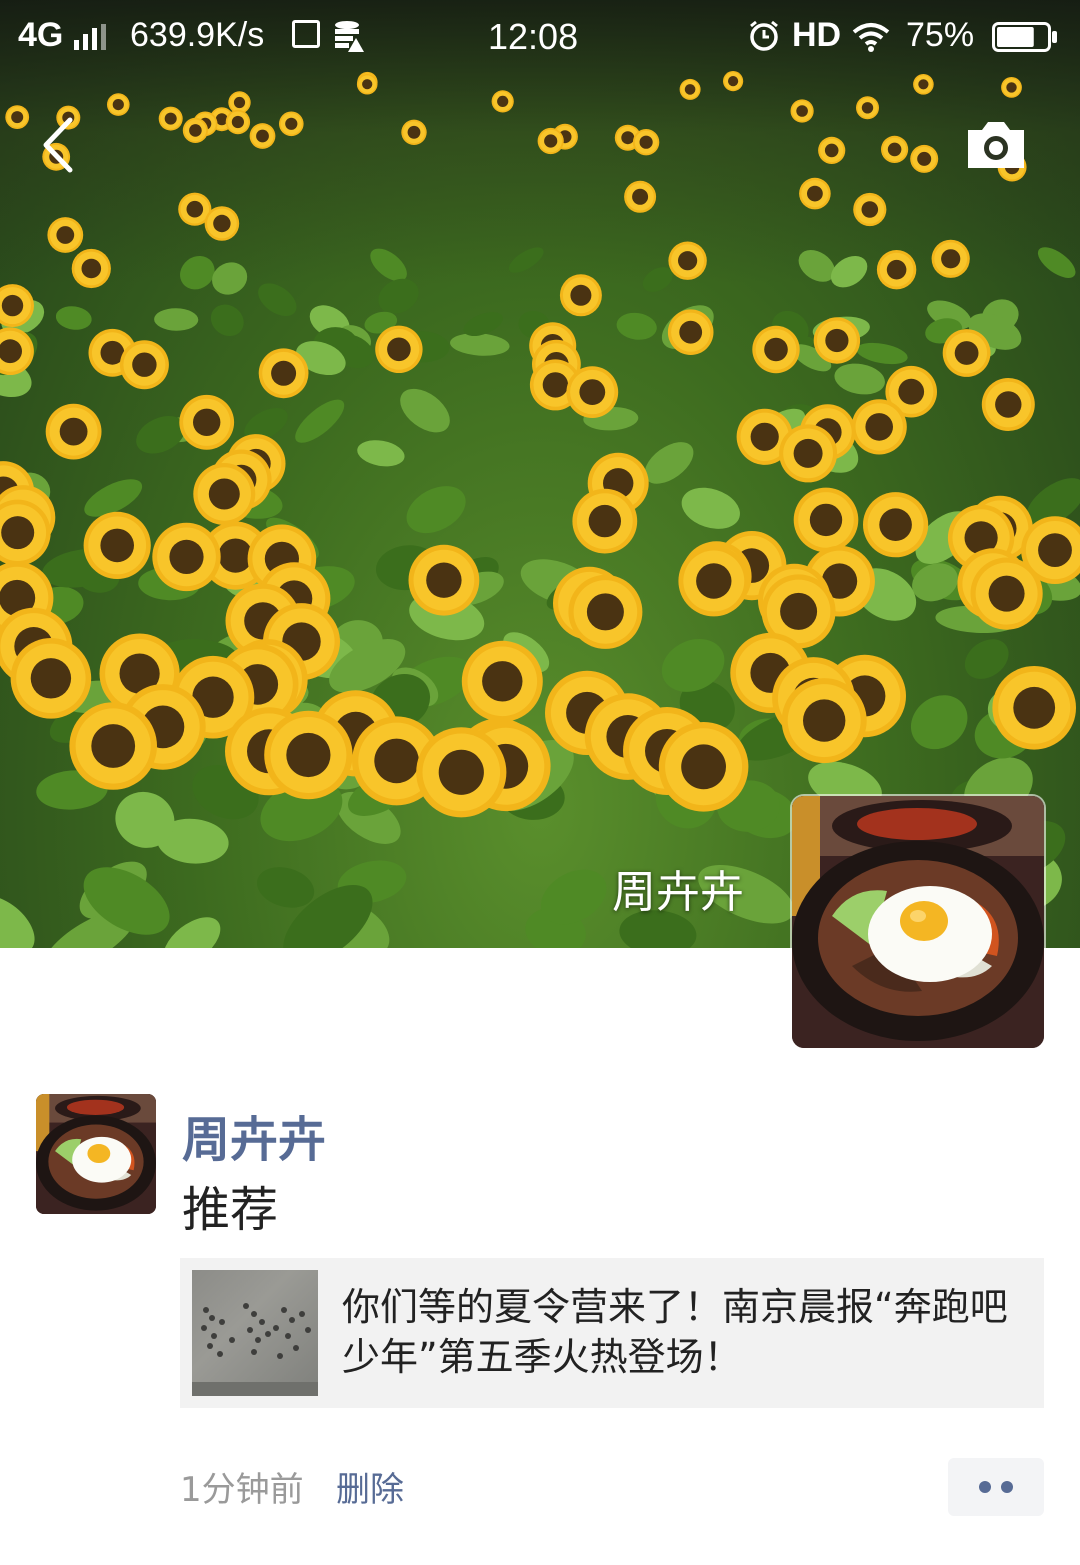 The image size is (1080, 1565). I want to click on wifi-icon, so click(871, 37).